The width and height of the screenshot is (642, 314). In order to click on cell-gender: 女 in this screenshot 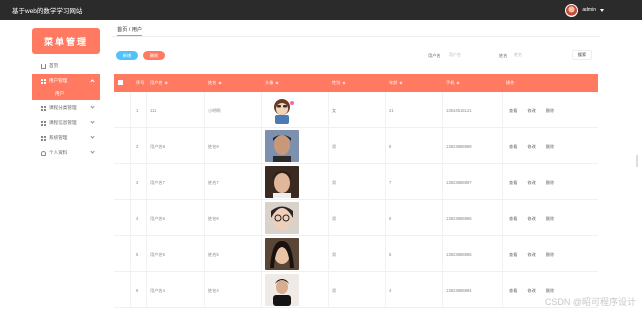, I will do `click(334, 110)`.